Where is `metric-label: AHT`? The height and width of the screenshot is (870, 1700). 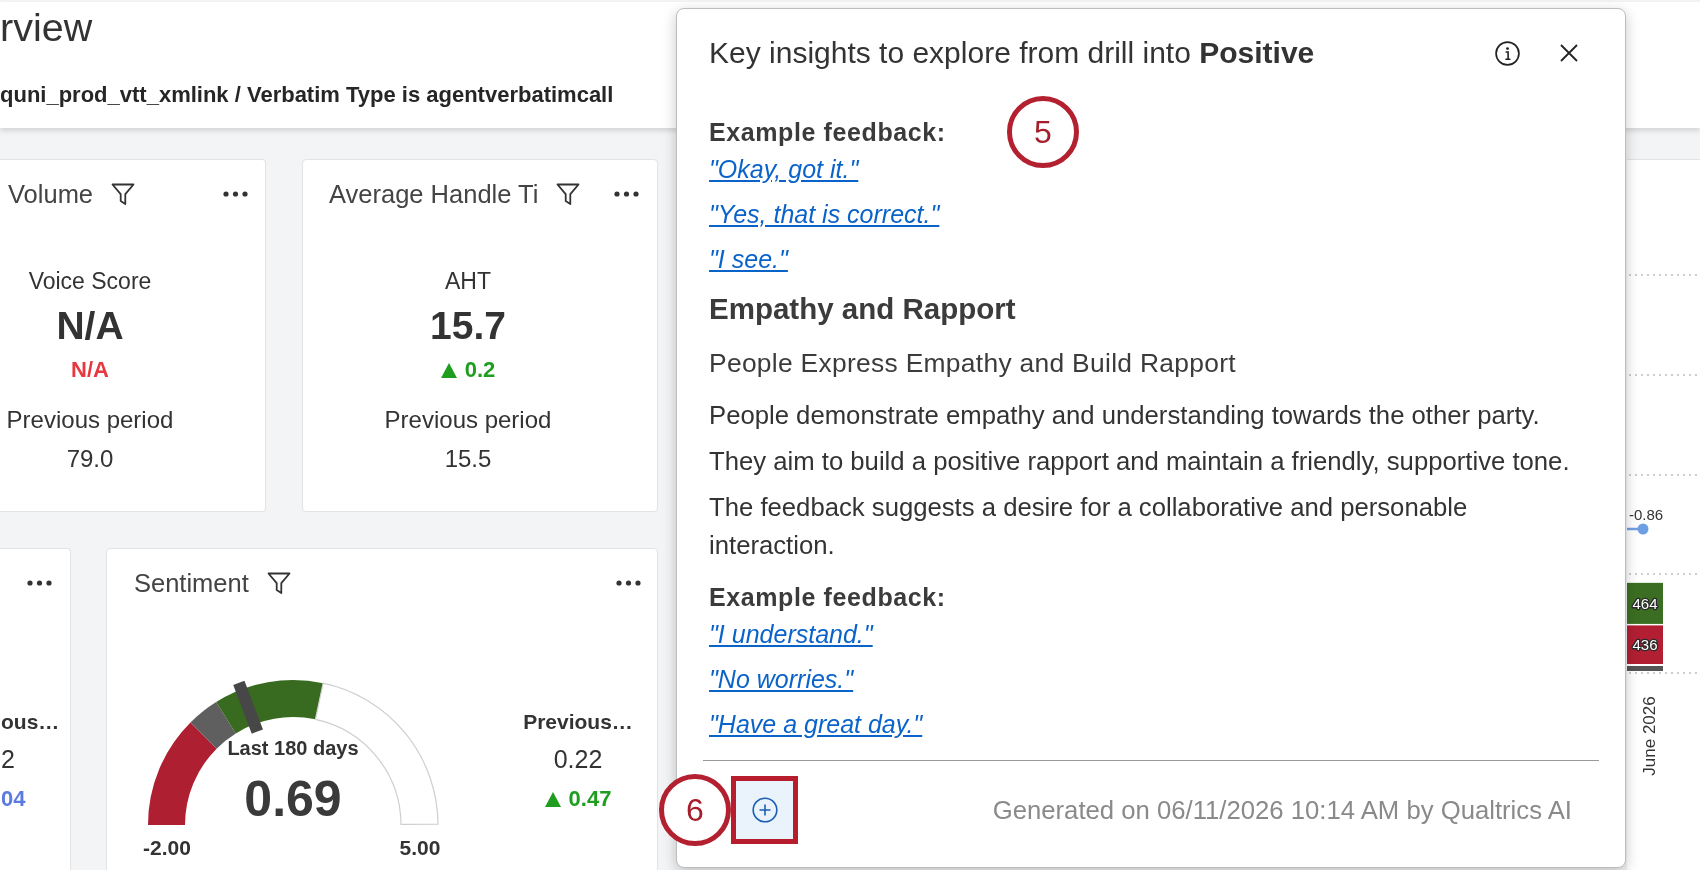
metric-label: AHT is located at coordinates (468, 281).